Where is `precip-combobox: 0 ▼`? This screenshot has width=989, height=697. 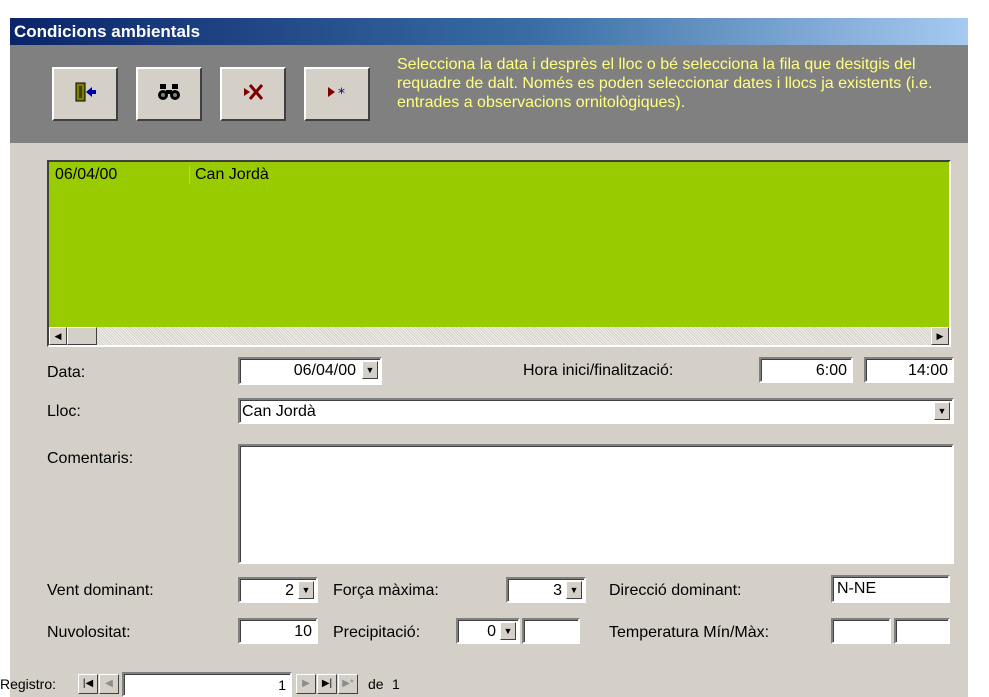
precip-combobox: 0 ▼ is located at coordinates (488, 631).